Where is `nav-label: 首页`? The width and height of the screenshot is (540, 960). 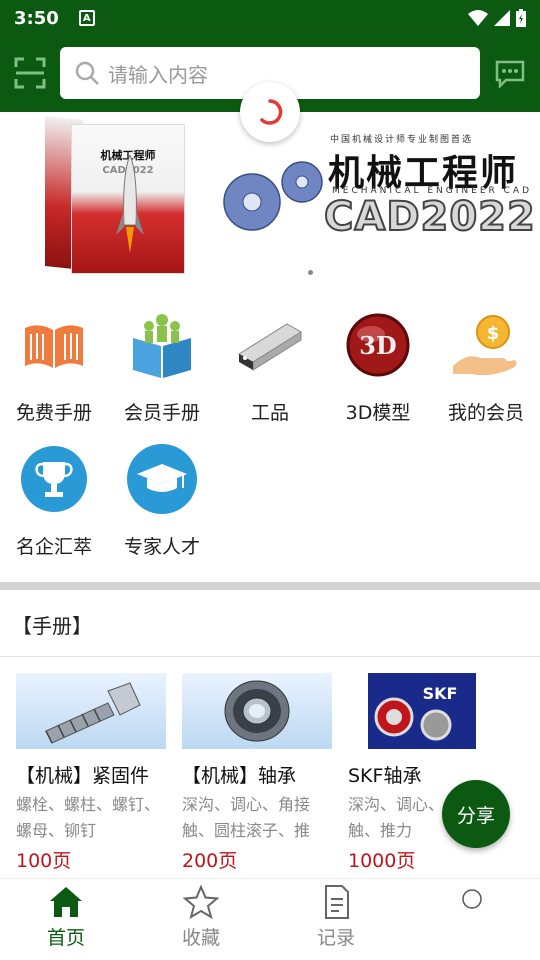
nav-label: 首页 is located at coordinates (65, 938).